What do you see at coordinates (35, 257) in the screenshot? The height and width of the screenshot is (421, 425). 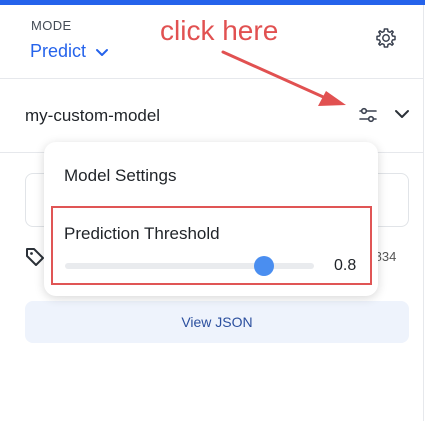 I see `tag-icon` at bounding box center [35, 257].